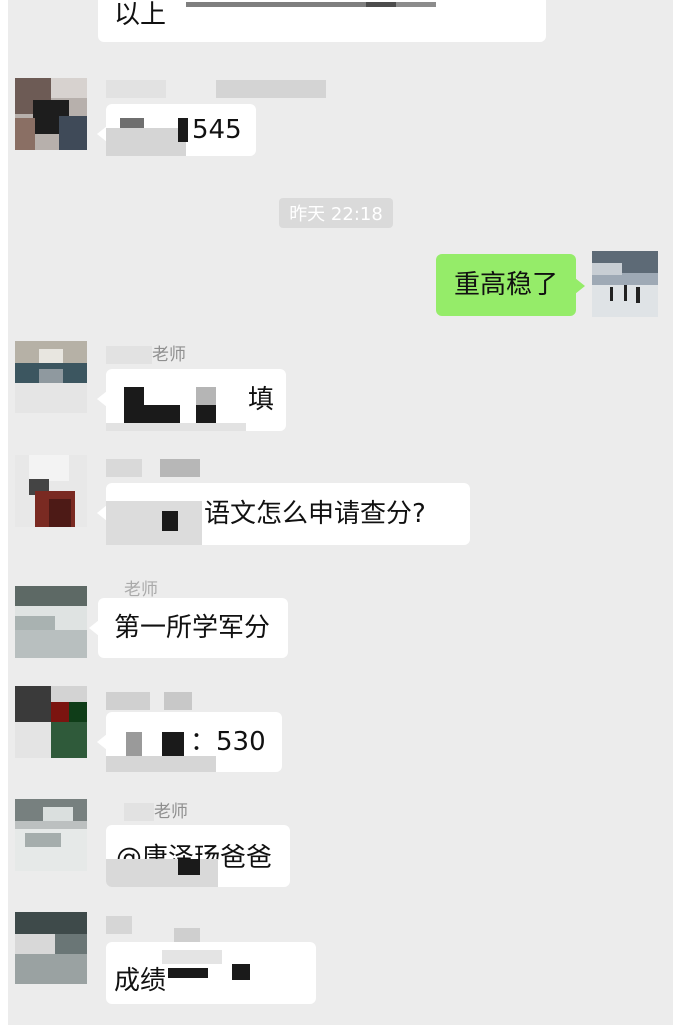  Describe the element at coordinates (140, 15) in the screenshot. I see `message-text: 以上` at that location.